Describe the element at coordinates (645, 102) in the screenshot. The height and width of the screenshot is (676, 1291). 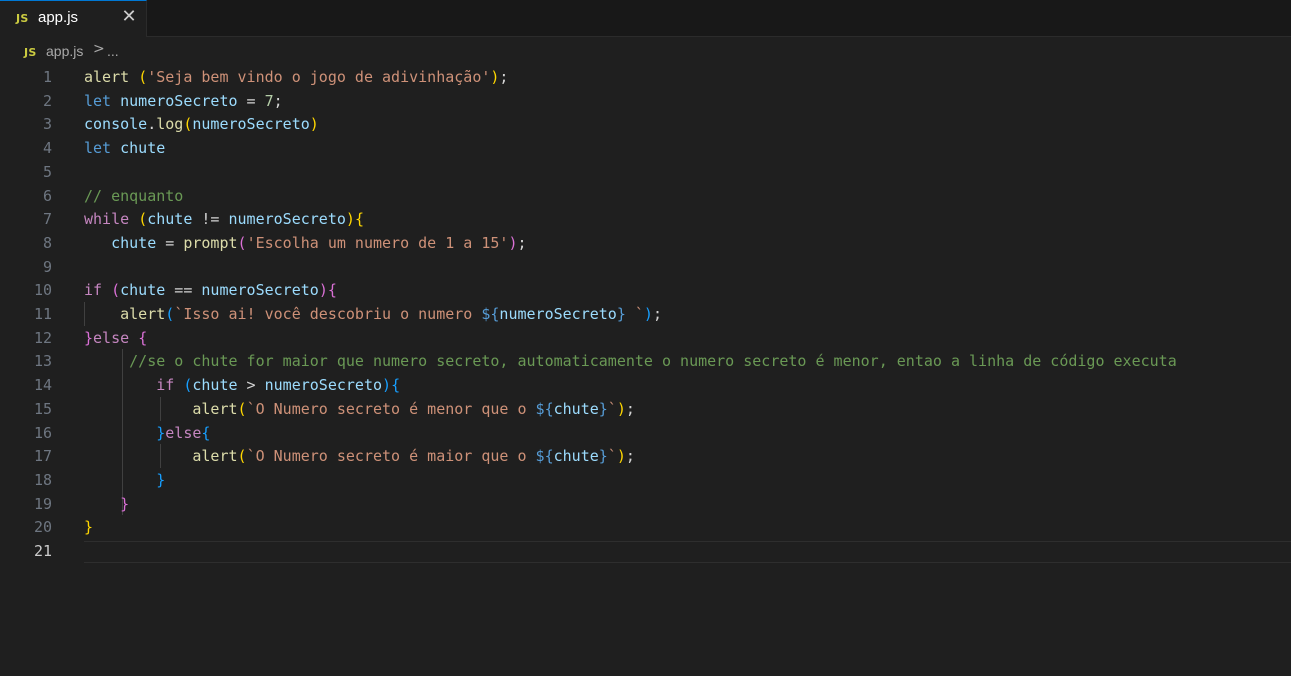
I see `code-line: 2 let numeroSecreto = 7;` at that location.